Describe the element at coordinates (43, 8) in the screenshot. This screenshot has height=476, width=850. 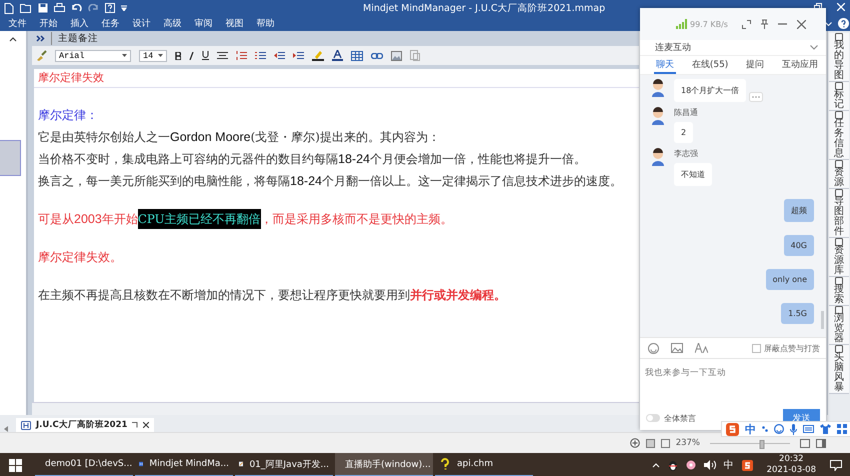
I see `save-icon` at that location.